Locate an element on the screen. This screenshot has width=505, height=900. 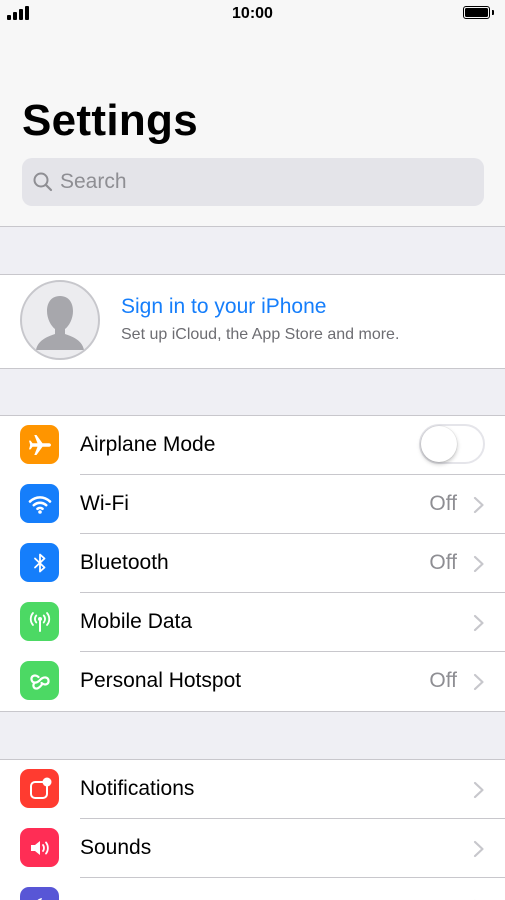
hotspot-icon is located at coordinates (39, 680).